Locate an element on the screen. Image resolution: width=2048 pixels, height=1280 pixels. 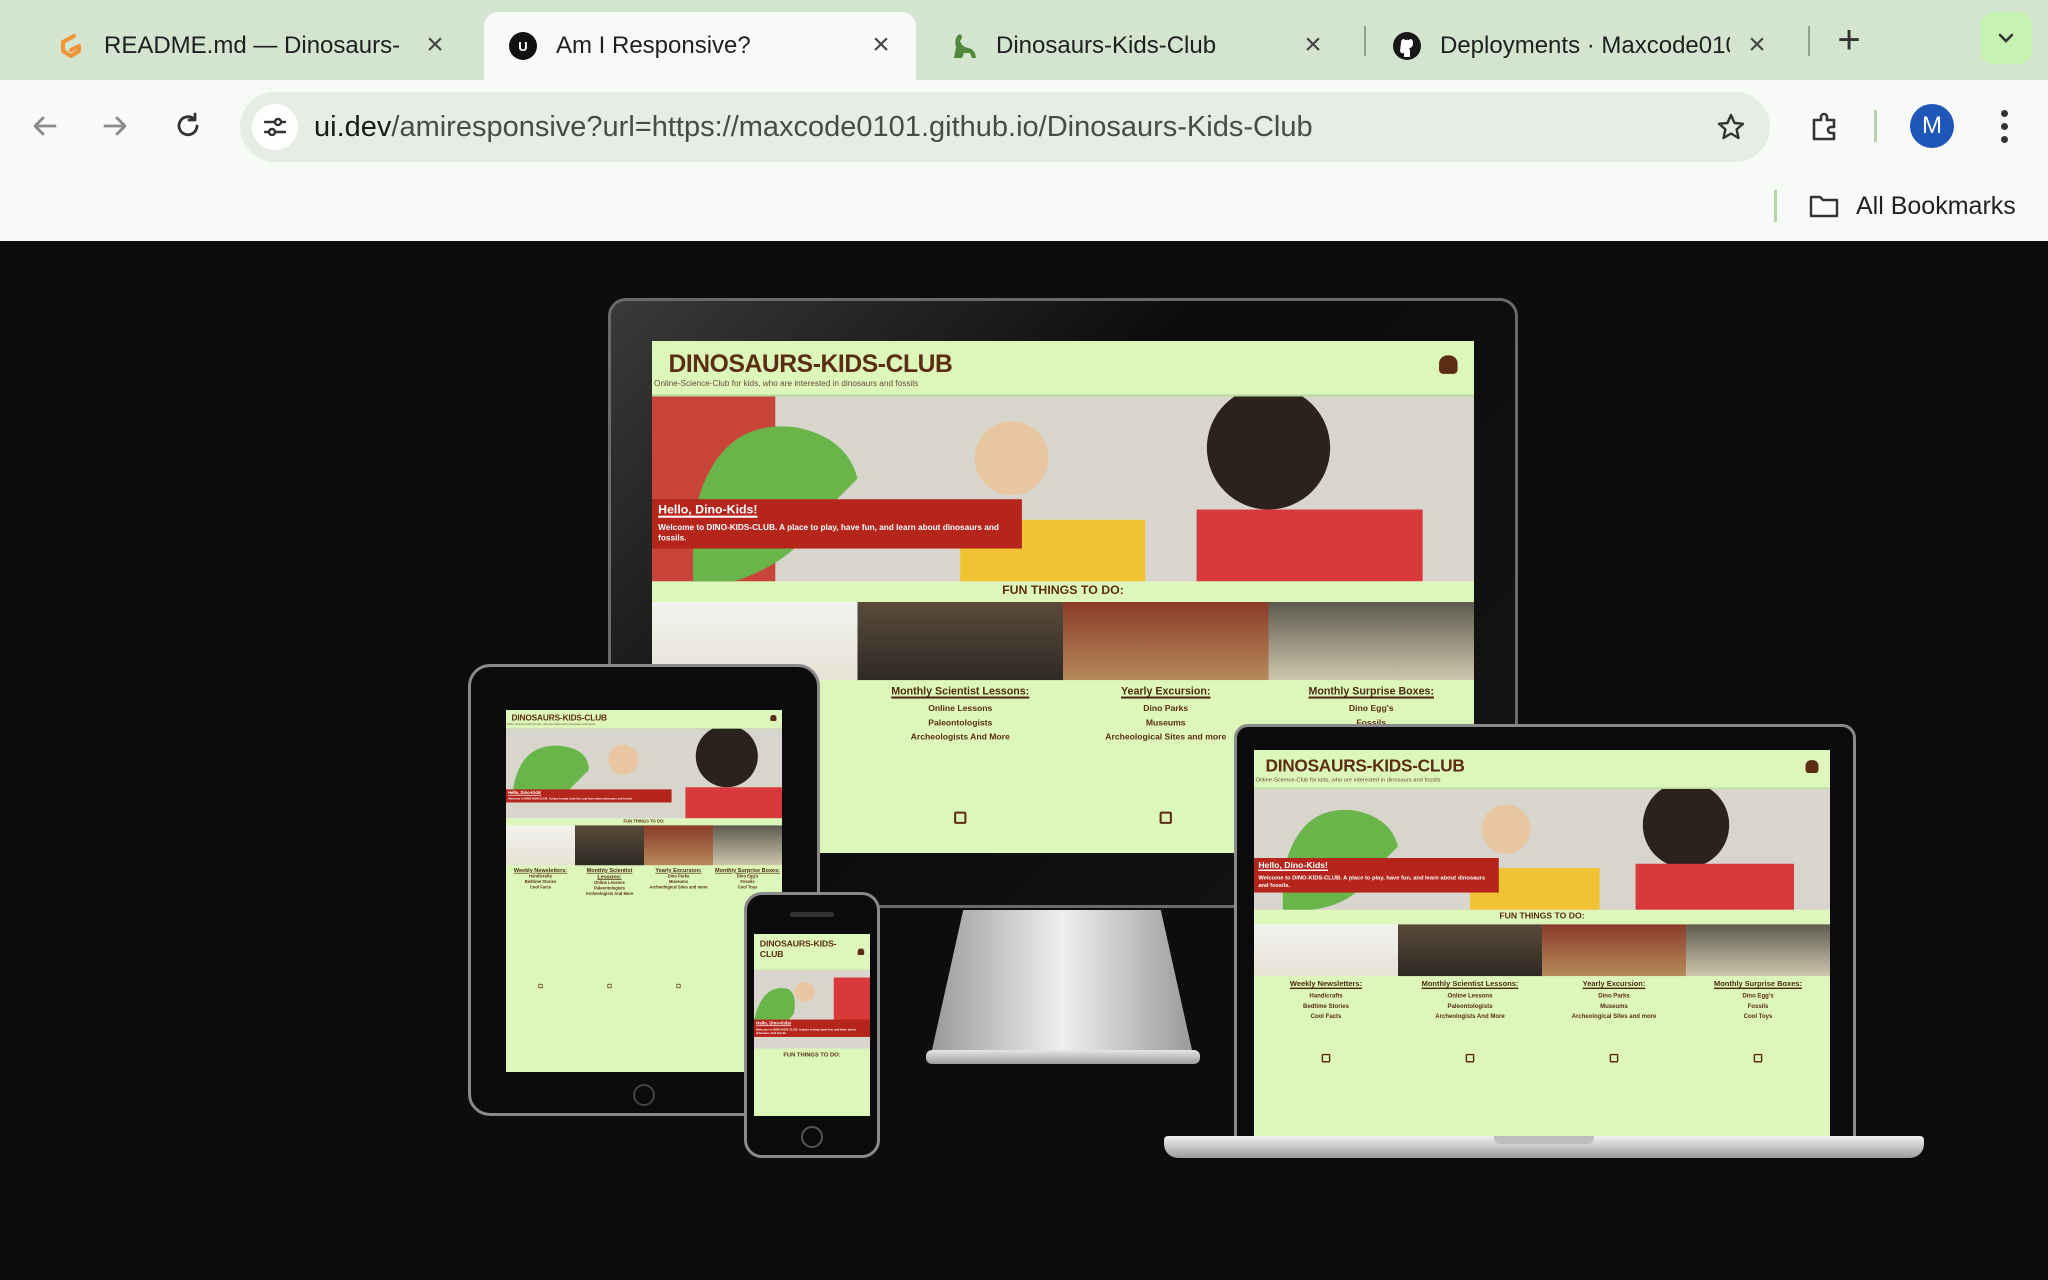
chevron-down-icon is located at coordinates (2006, 38).